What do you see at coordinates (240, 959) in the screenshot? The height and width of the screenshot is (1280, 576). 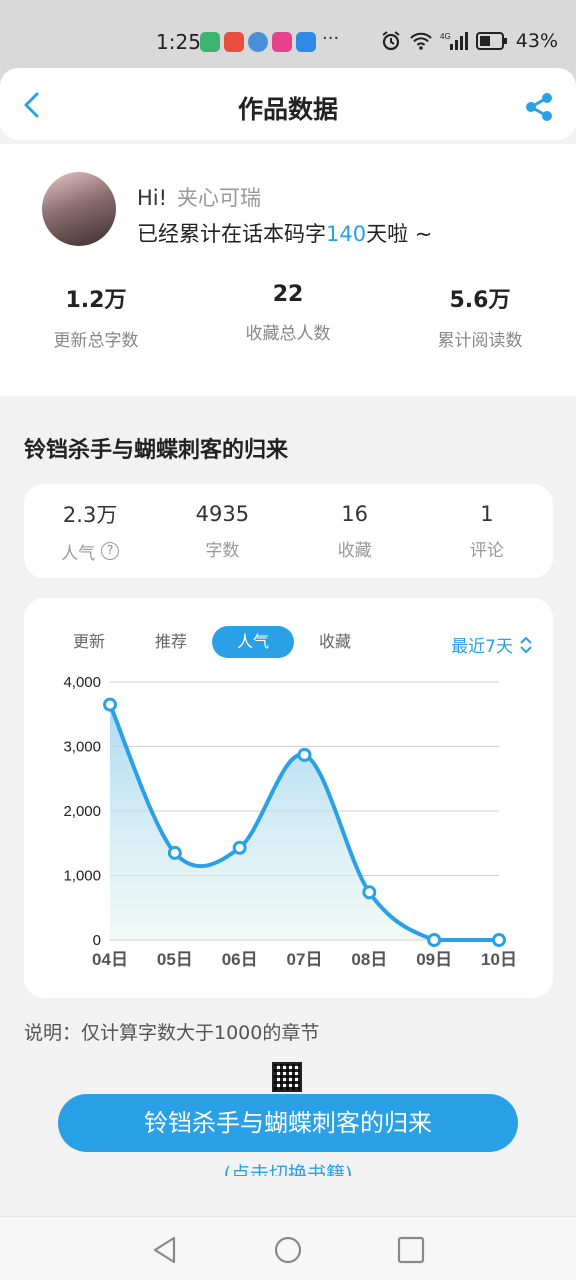 I see `x-tick-label: 06日` at bounding box center [240, 959].